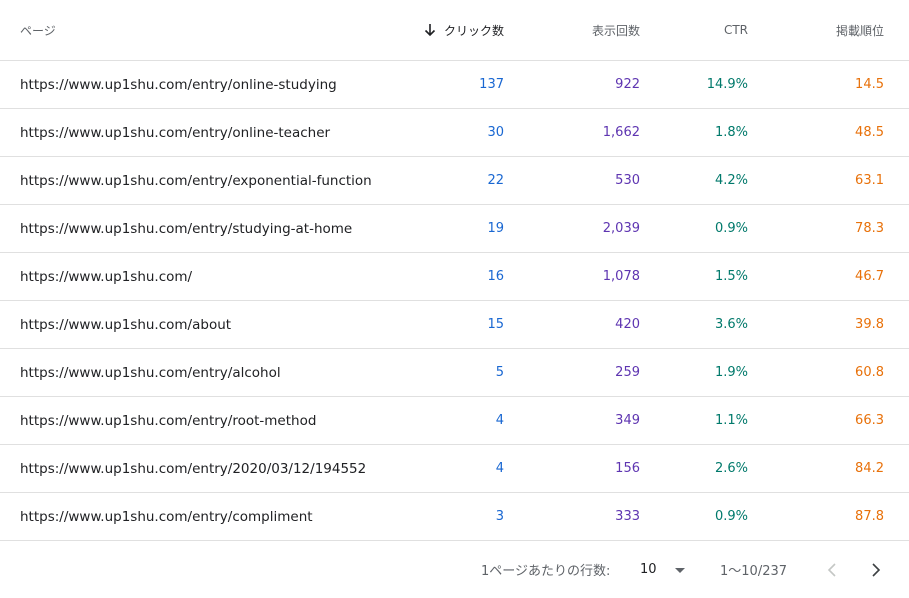 The image size is (909, 598). I want to click on column-header-clicks-label: クリック数, so click(473, 30).